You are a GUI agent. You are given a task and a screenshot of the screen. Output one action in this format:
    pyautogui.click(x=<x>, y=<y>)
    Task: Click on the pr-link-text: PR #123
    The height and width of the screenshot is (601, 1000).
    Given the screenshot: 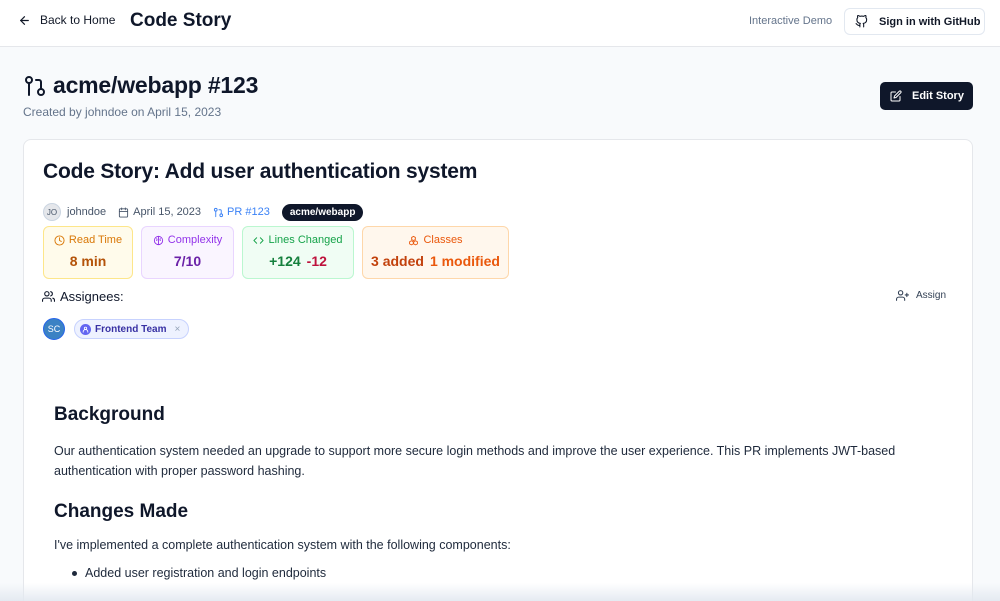 What is the action you would take?
    pyautogui.click(x=248, y=212)
    